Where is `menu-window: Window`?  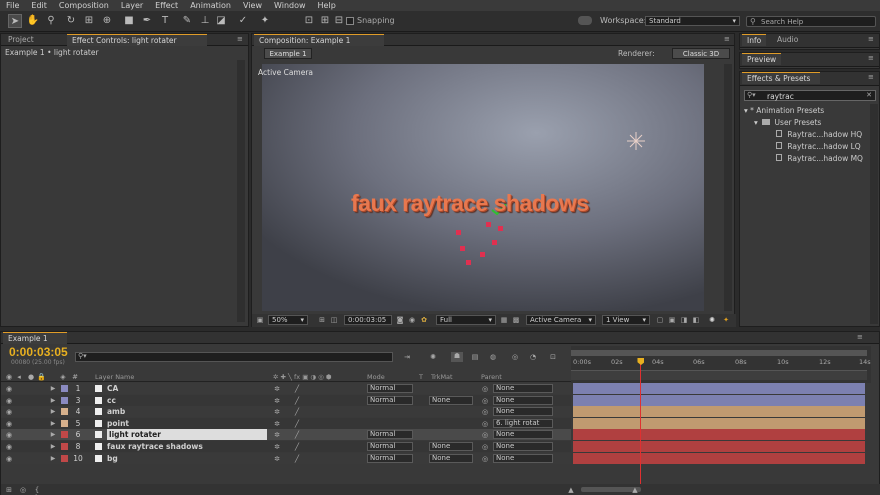 menu-window: Window is located at coordinates (290, 5).